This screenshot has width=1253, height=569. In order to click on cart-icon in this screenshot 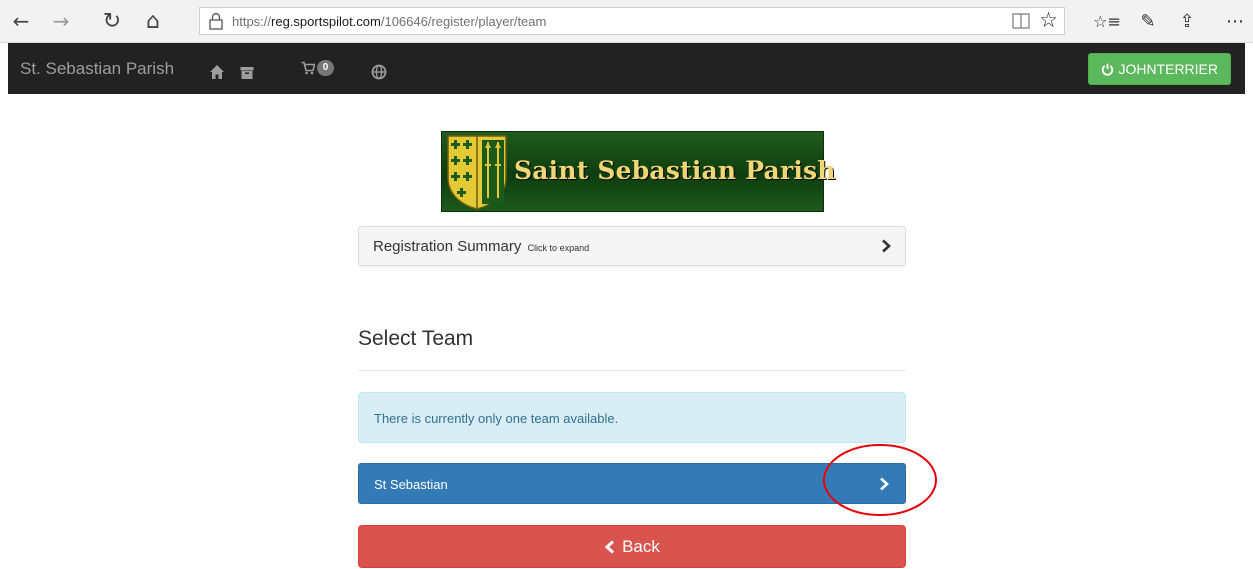, I will do `click(308, 68)`.